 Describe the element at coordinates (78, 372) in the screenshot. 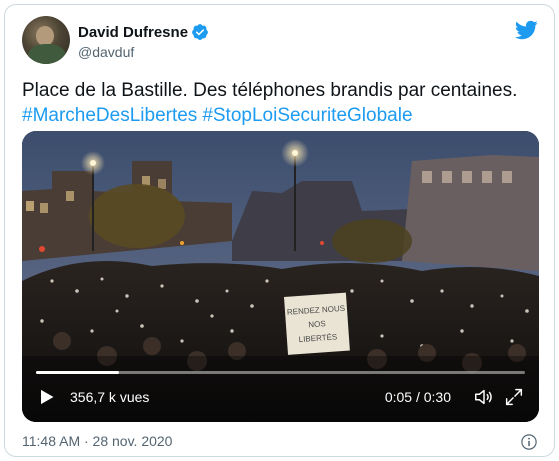

I see `progress-fill` at that location.